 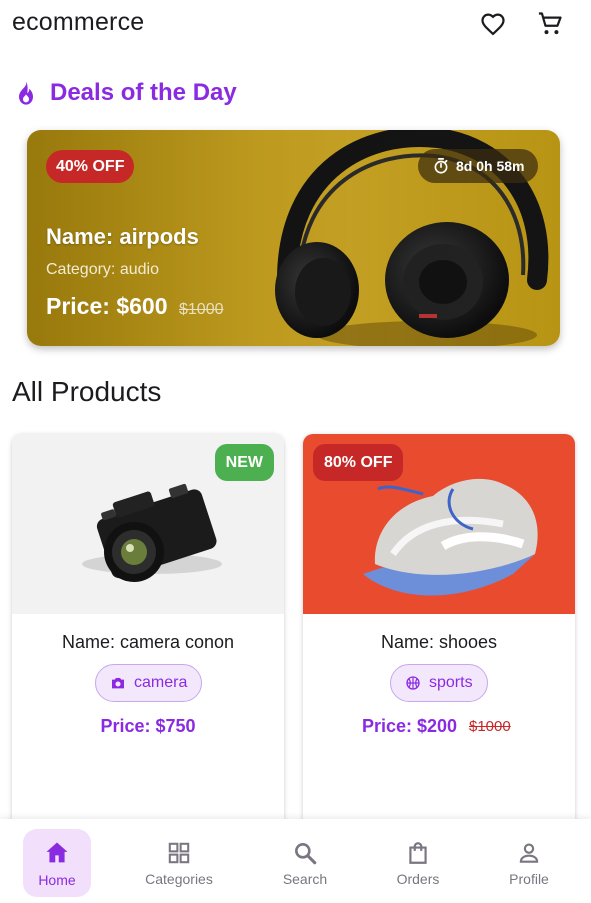 What do you see at coordinates (57, 852) in the screenshot?
I see `home-icon` at bounding box center [57, 852].